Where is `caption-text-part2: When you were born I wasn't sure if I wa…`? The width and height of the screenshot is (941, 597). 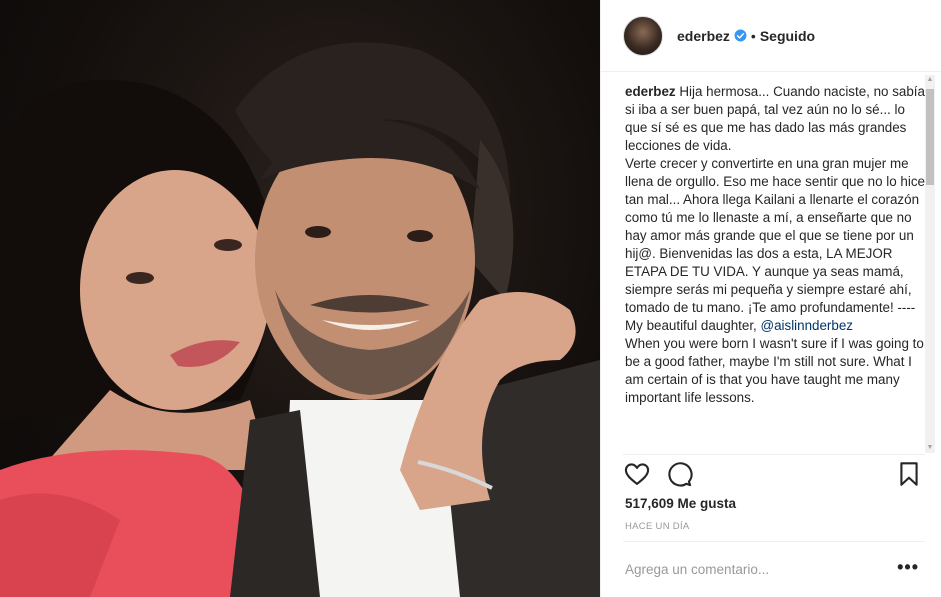
caption-text-part2: When you were born I wasn't sure if I wa… is located at coordinates (774, 370).